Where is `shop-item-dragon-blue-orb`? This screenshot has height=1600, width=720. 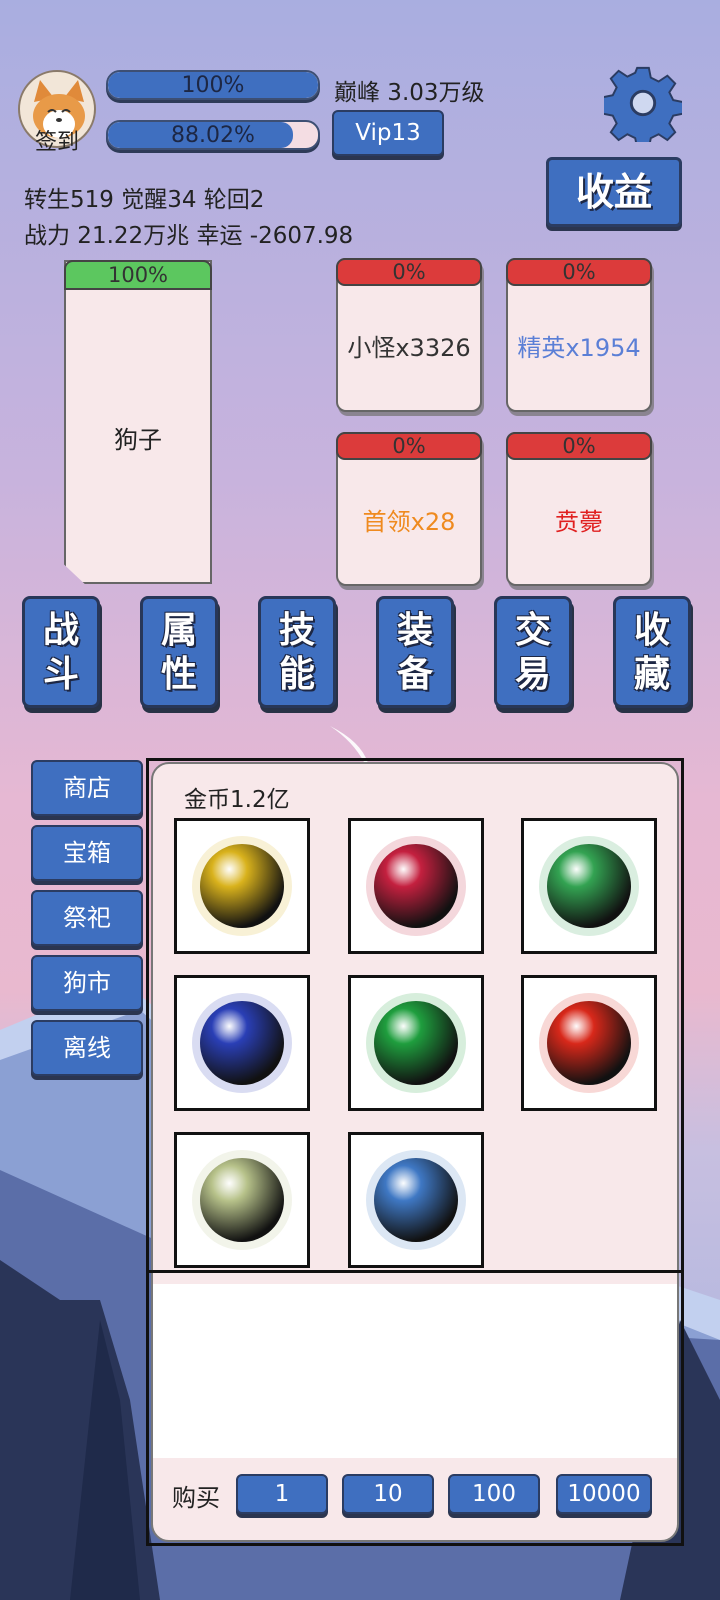
shop-item-dragon-blue-orb is located at coordinates (416, 1200).